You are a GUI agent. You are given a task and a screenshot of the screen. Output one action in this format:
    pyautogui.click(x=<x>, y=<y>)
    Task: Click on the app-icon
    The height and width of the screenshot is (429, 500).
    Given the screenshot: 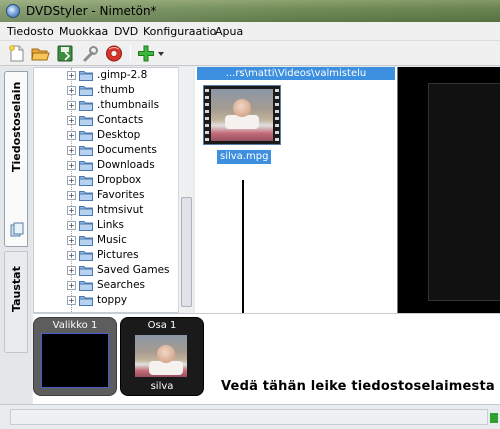 What is the action you would take?
    pyautogui.click(x=13, y=11)
    